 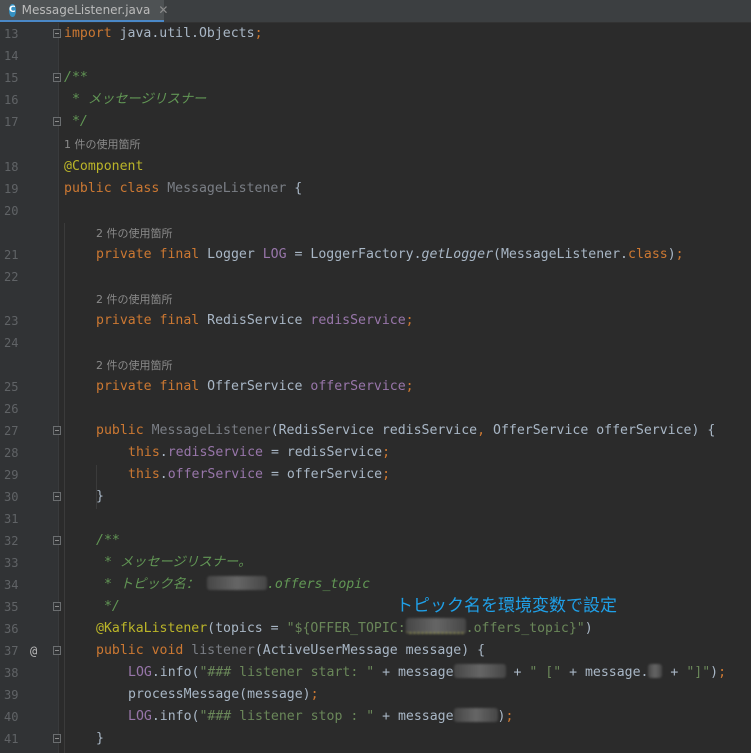 I want to click on code-token: /**, so click(x=108, y=540).